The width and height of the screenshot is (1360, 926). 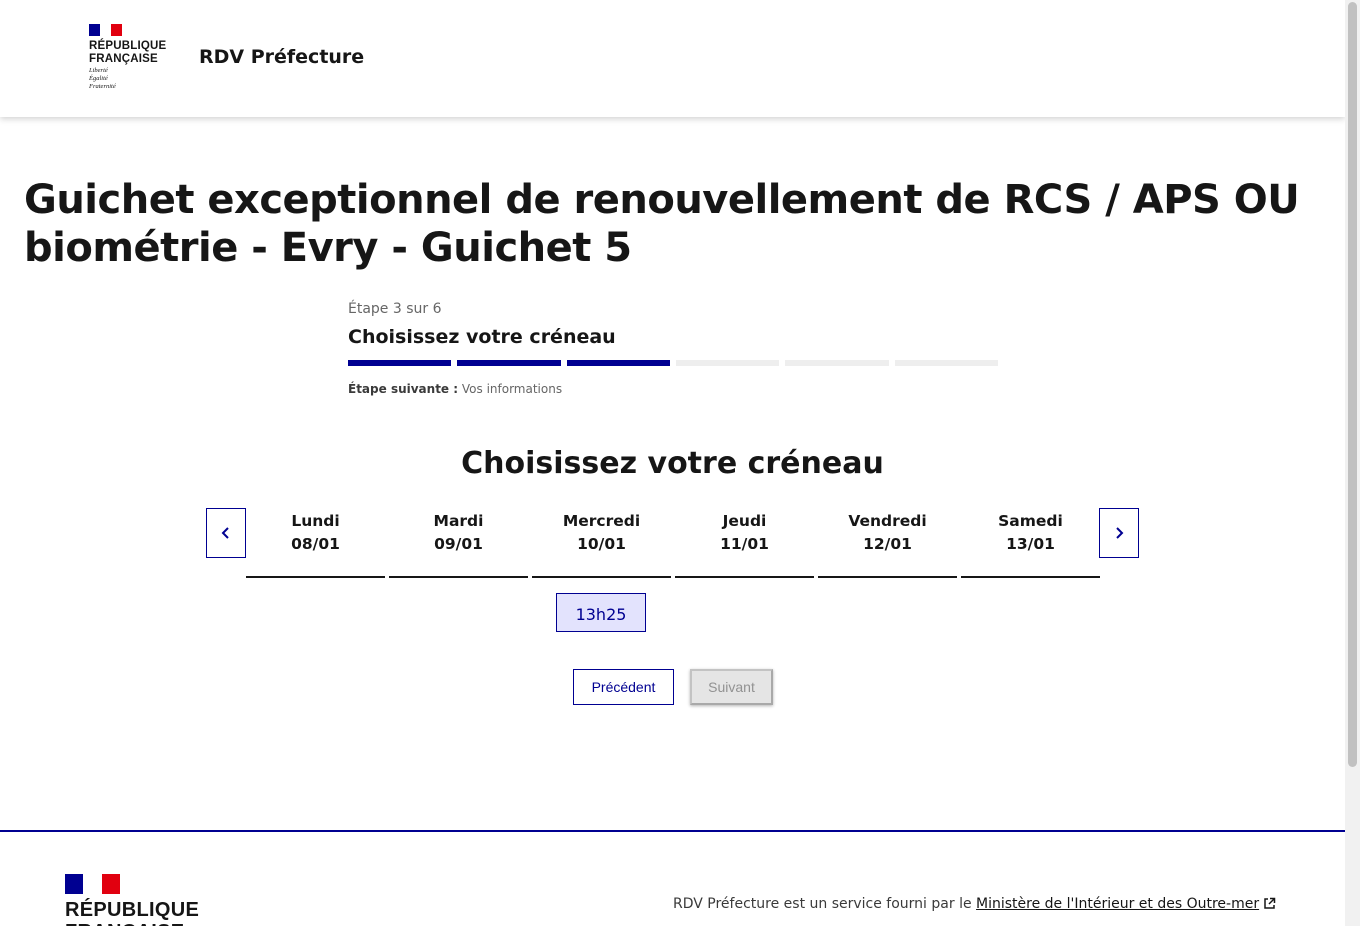 I want to click on day-date: 10/01, so click(x=601, y=544).